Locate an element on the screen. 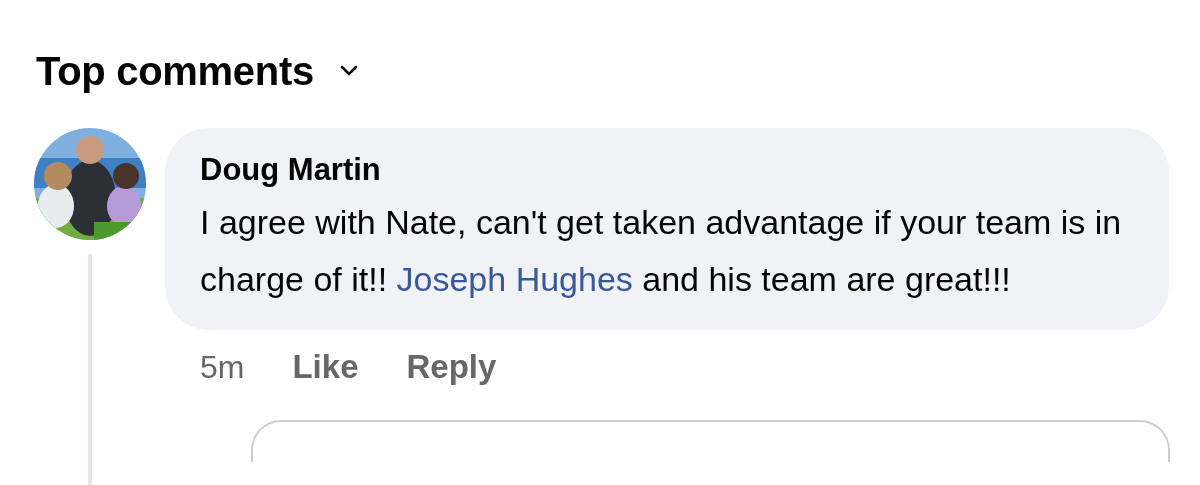 The image size is (1200, 485). comment-action-button: Reply is located at coordinates (451, 367).